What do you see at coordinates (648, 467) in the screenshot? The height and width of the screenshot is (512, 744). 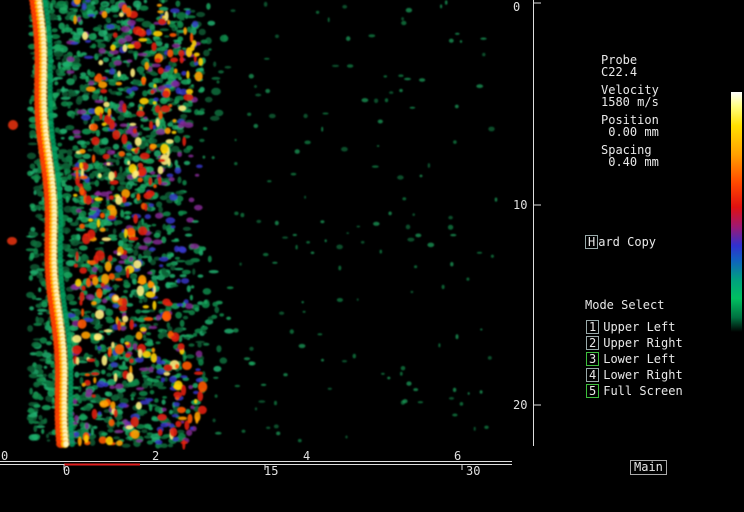 I see `main-button: Main` at bounding box center [648, 467].